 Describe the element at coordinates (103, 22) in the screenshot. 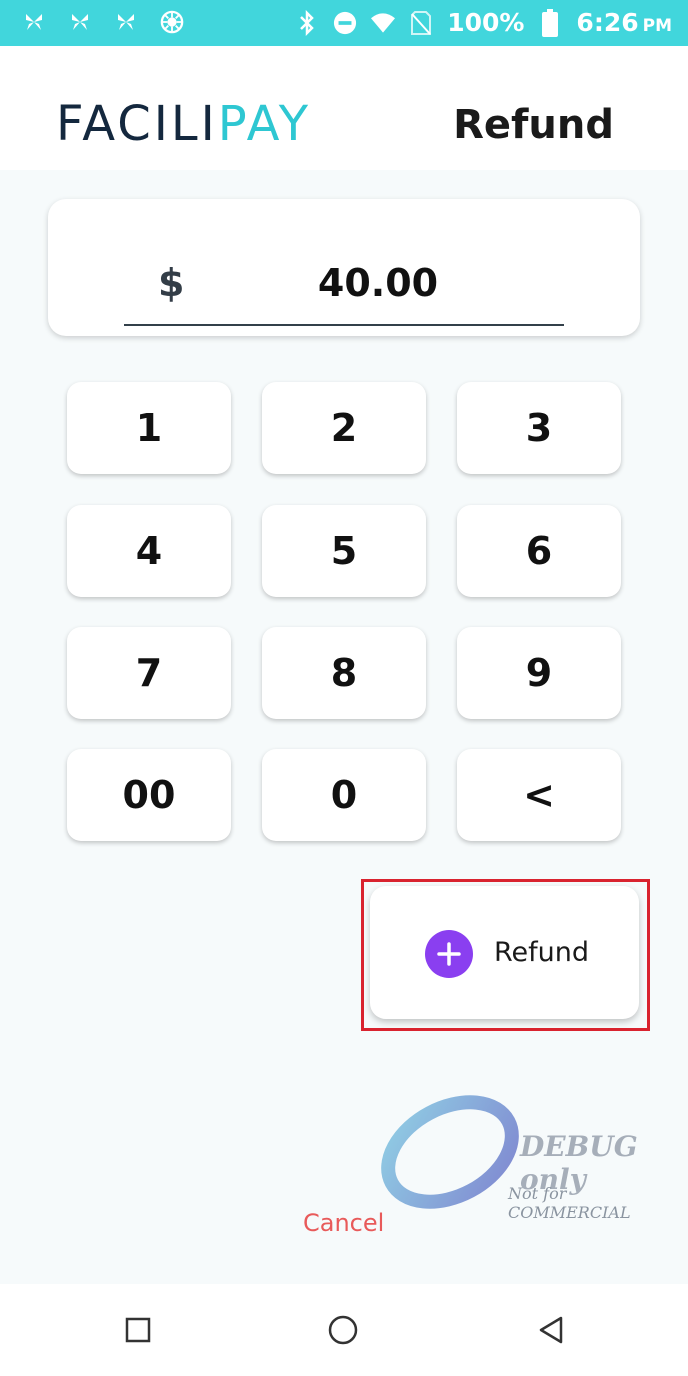

I see `notification-icons` at that location.